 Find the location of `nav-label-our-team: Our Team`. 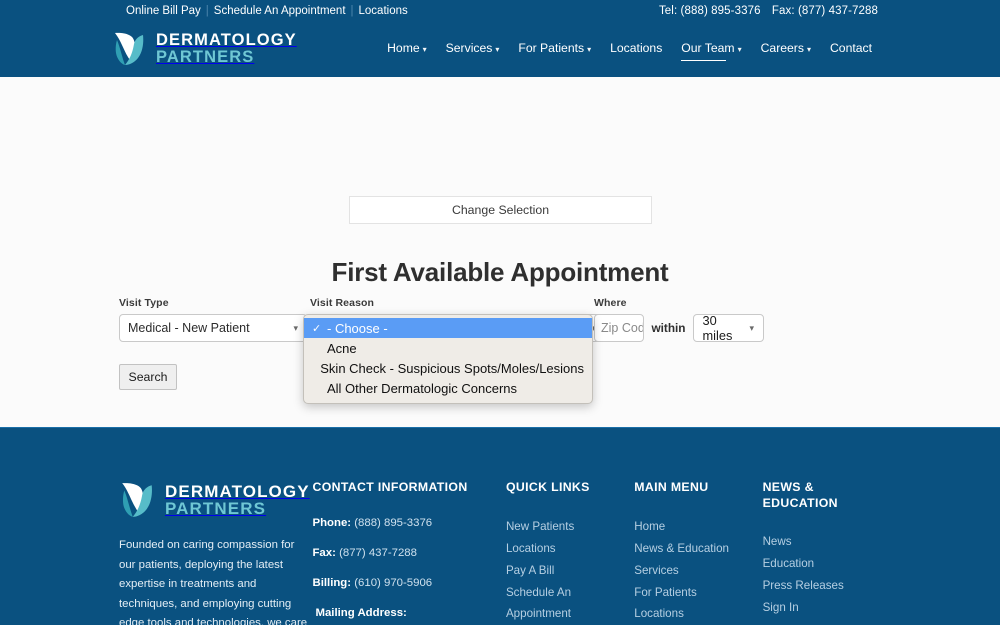

nav-label-our-team: Our Team is located at coordinates (708, 48).